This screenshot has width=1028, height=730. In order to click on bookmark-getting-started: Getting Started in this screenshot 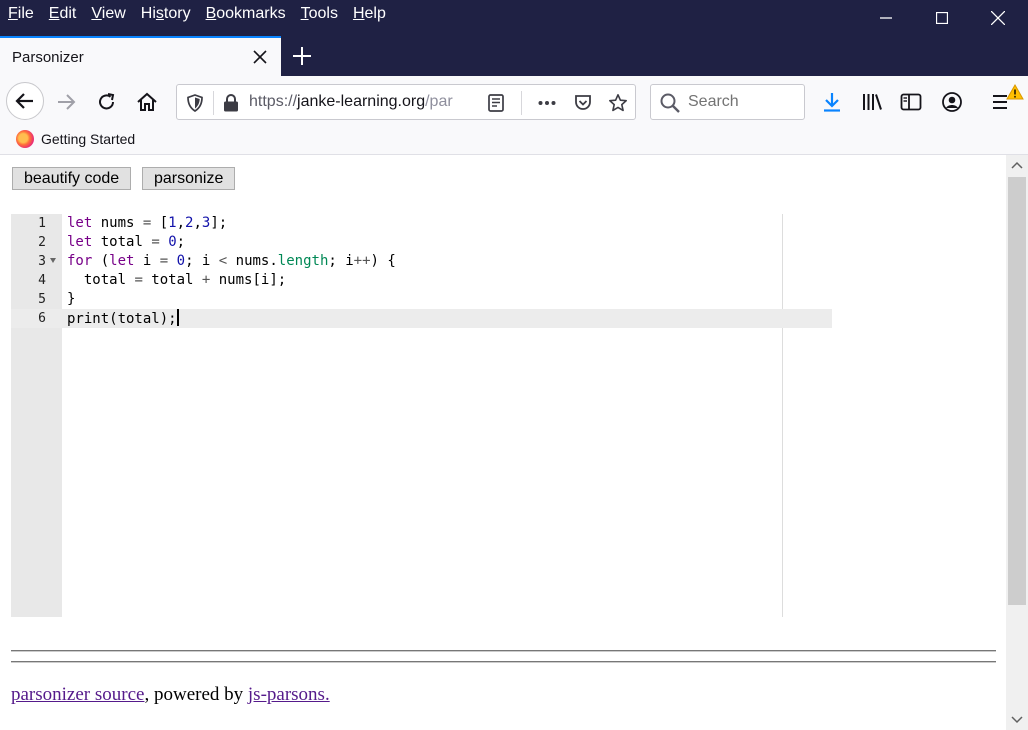, I will do `click(75, 139)`.